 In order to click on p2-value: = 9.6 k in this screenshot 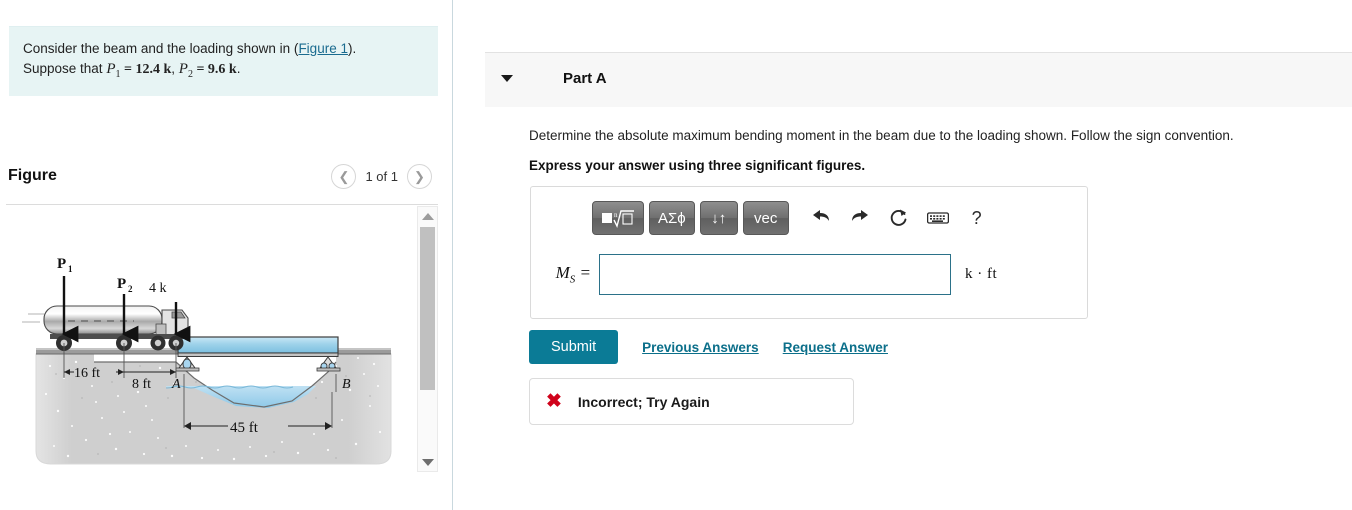, I will do `click(214, 69)`.